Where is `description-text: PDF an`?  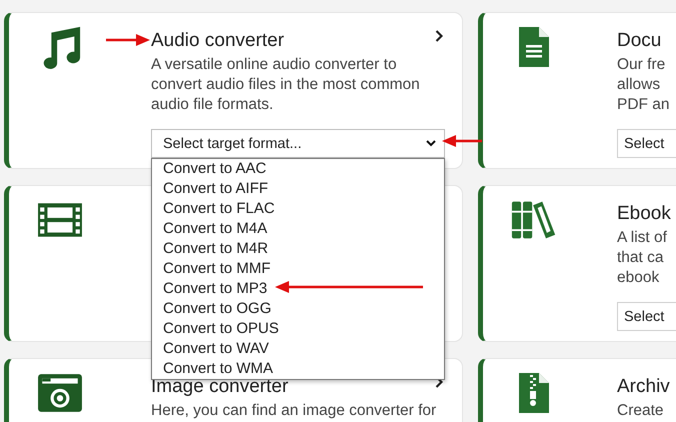
description-text: PDF an is located at coordinates (644, 105).